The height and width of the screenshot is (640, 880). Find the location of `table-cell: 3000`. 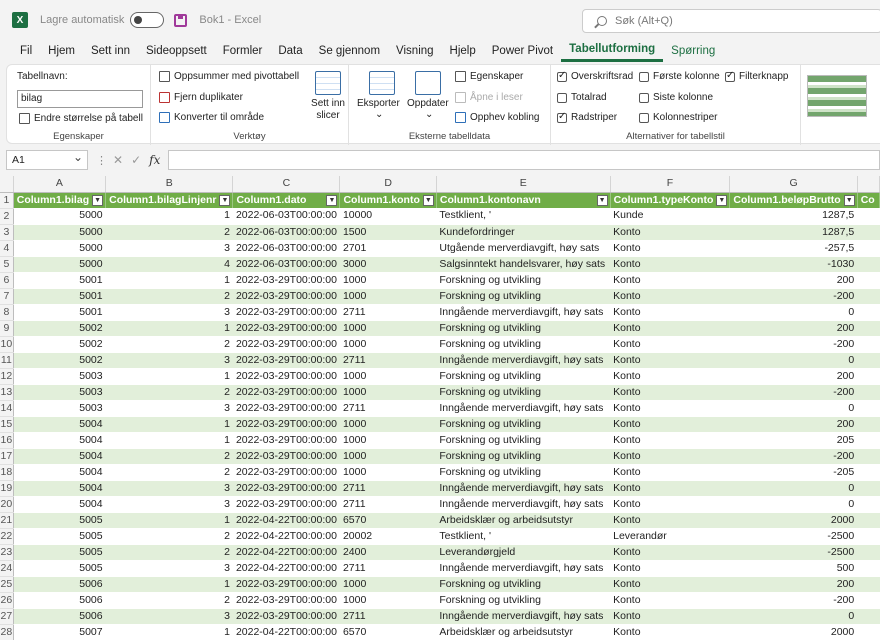

table-cell: 3000 is located at coordinates (388, 264).